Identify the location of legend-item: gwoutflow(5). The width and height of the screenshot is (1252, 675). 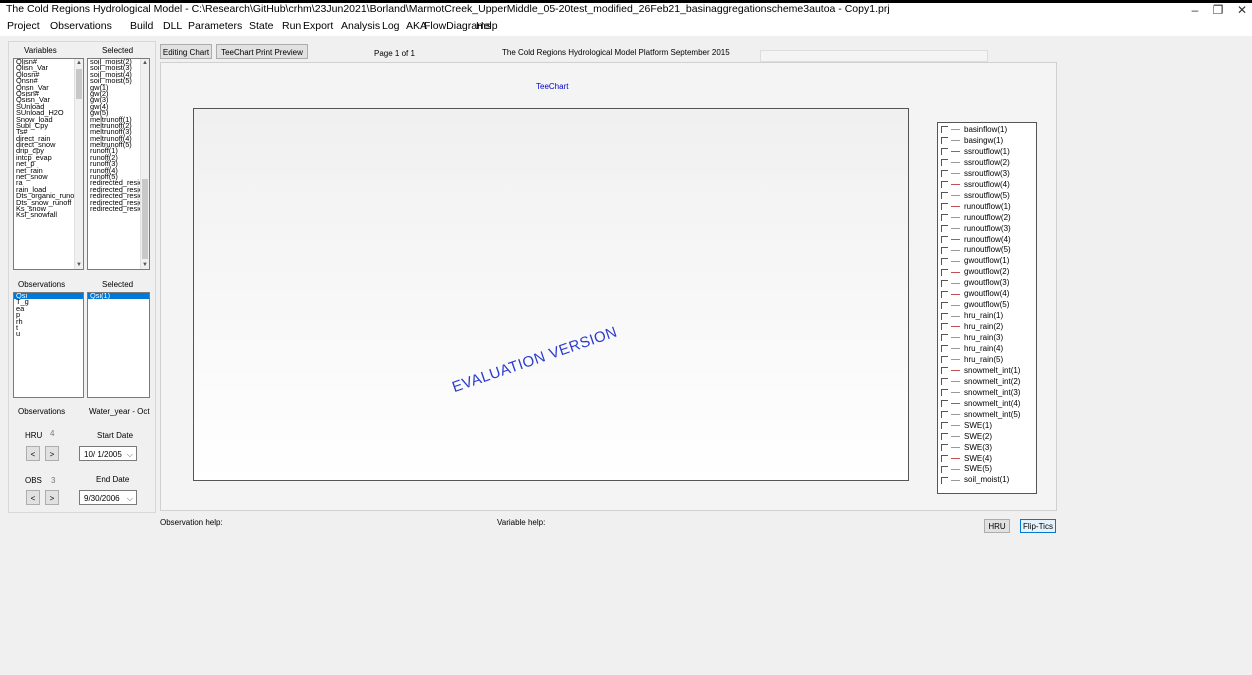
(975, 305).